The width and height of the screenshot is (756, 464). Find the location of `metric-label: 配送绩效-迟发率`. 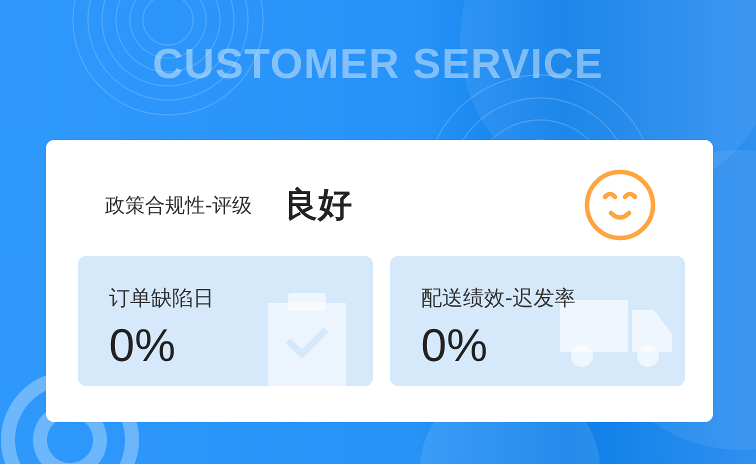

metric-label: 配送绩效-迟发率 is located at coordinates (498, 298).